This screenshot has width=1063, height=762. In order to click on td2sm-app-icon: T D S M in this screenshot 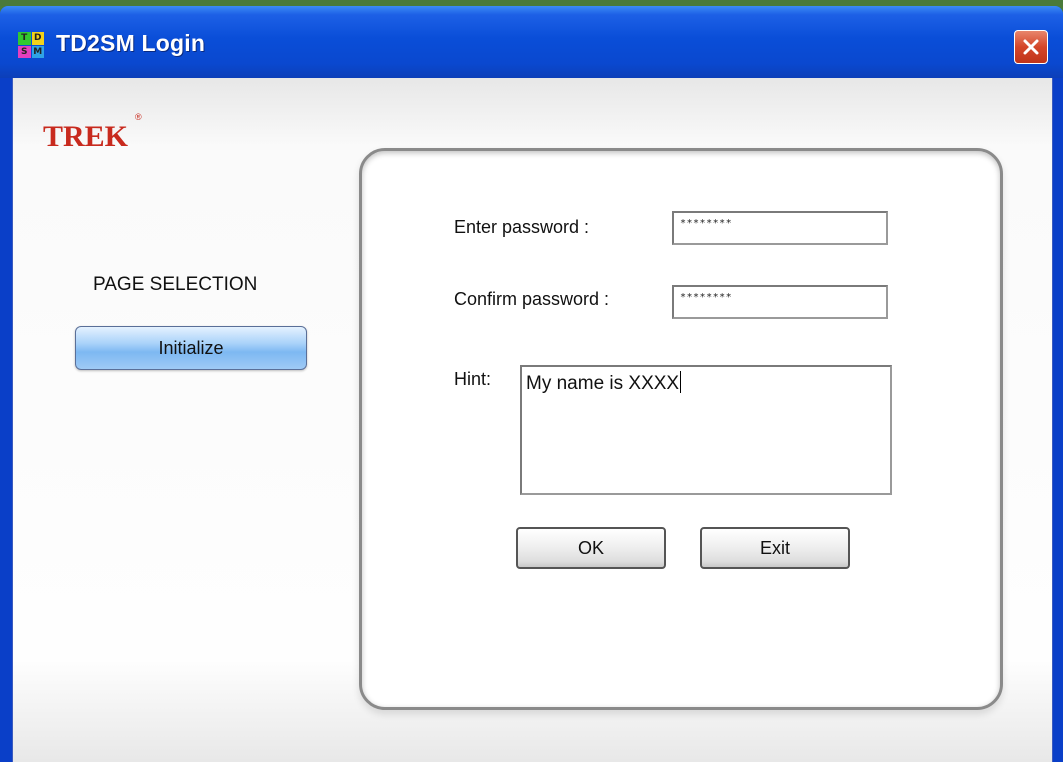, I will do `click(31, 45)`.